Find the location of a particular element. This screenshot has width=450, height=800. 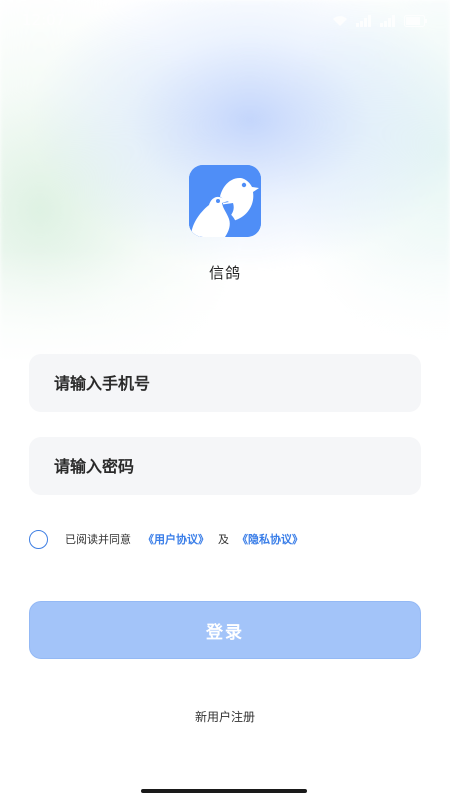

agreement-text: 已阅读并同意 is located at coordinates (98, 539).